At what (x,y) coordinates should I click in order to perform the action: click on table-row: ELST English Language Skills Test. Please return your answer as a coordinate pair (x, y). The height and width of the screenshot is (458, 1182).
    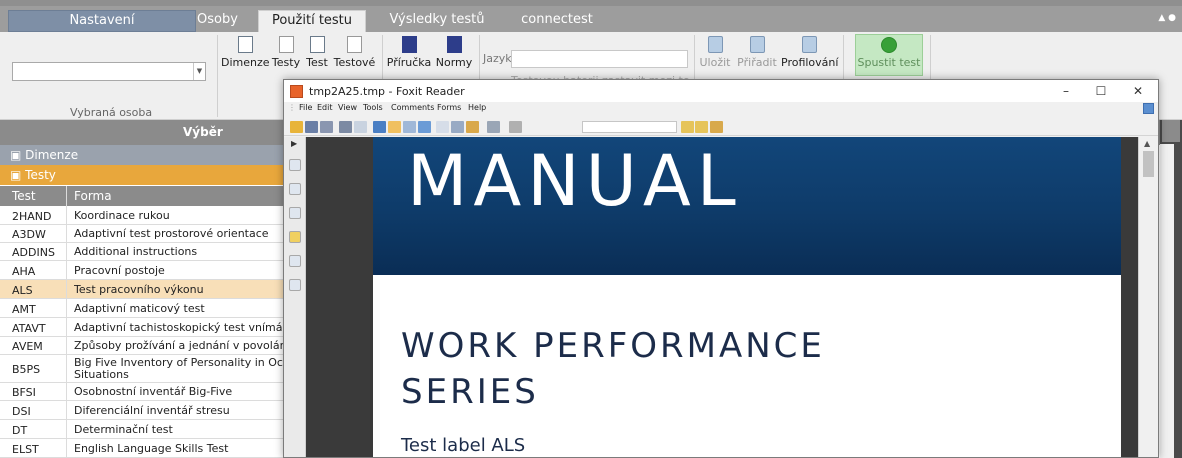
    Looking at the image, I should click on (143, 448).